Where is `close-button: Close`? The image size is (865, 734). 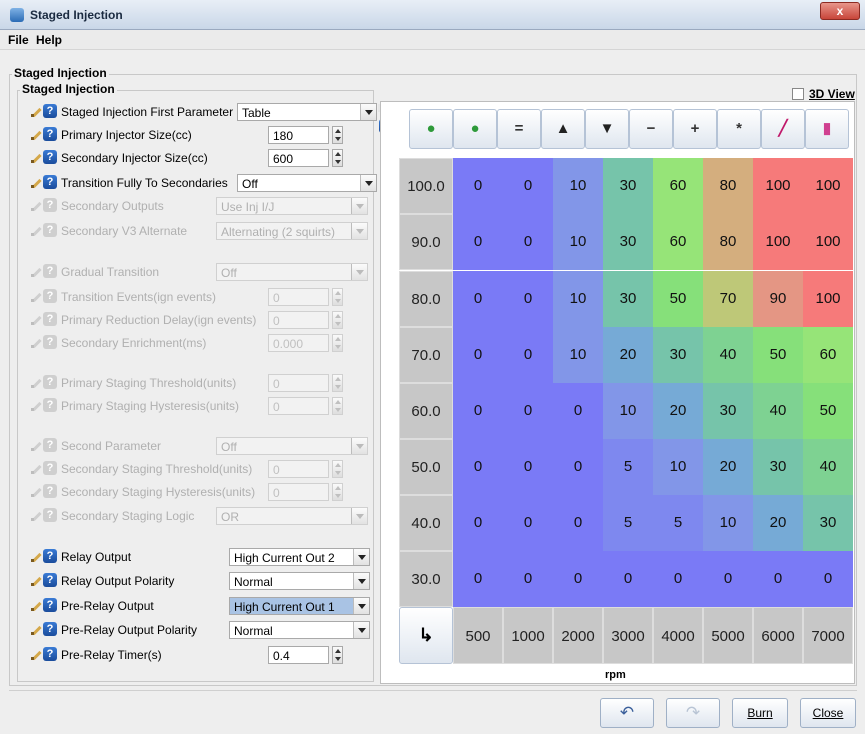
close-button: Close is located at coordinates (828, 713).